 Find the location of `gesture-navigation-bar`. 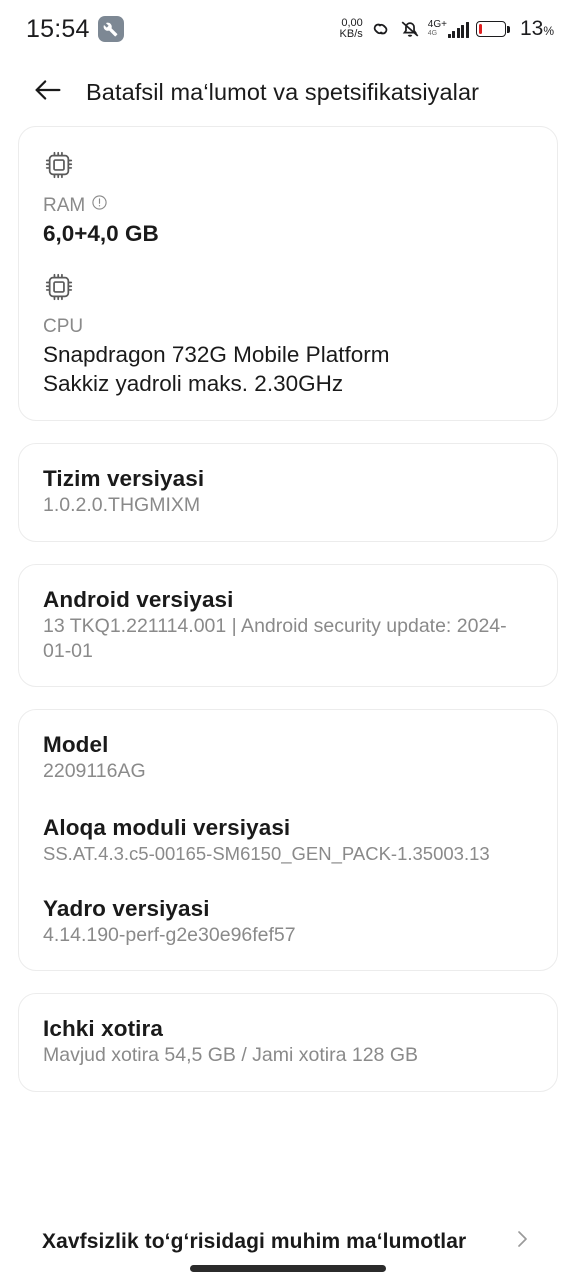

gesture-navigation-bar is located at coordinates (288, 1268).